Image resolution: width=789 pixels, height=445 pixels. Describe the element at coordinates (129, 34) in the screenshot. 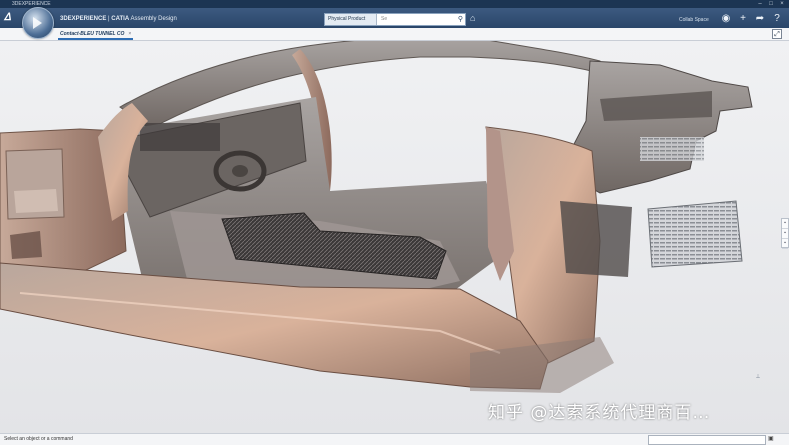

I see `tab-close-icon: ×` at that location.